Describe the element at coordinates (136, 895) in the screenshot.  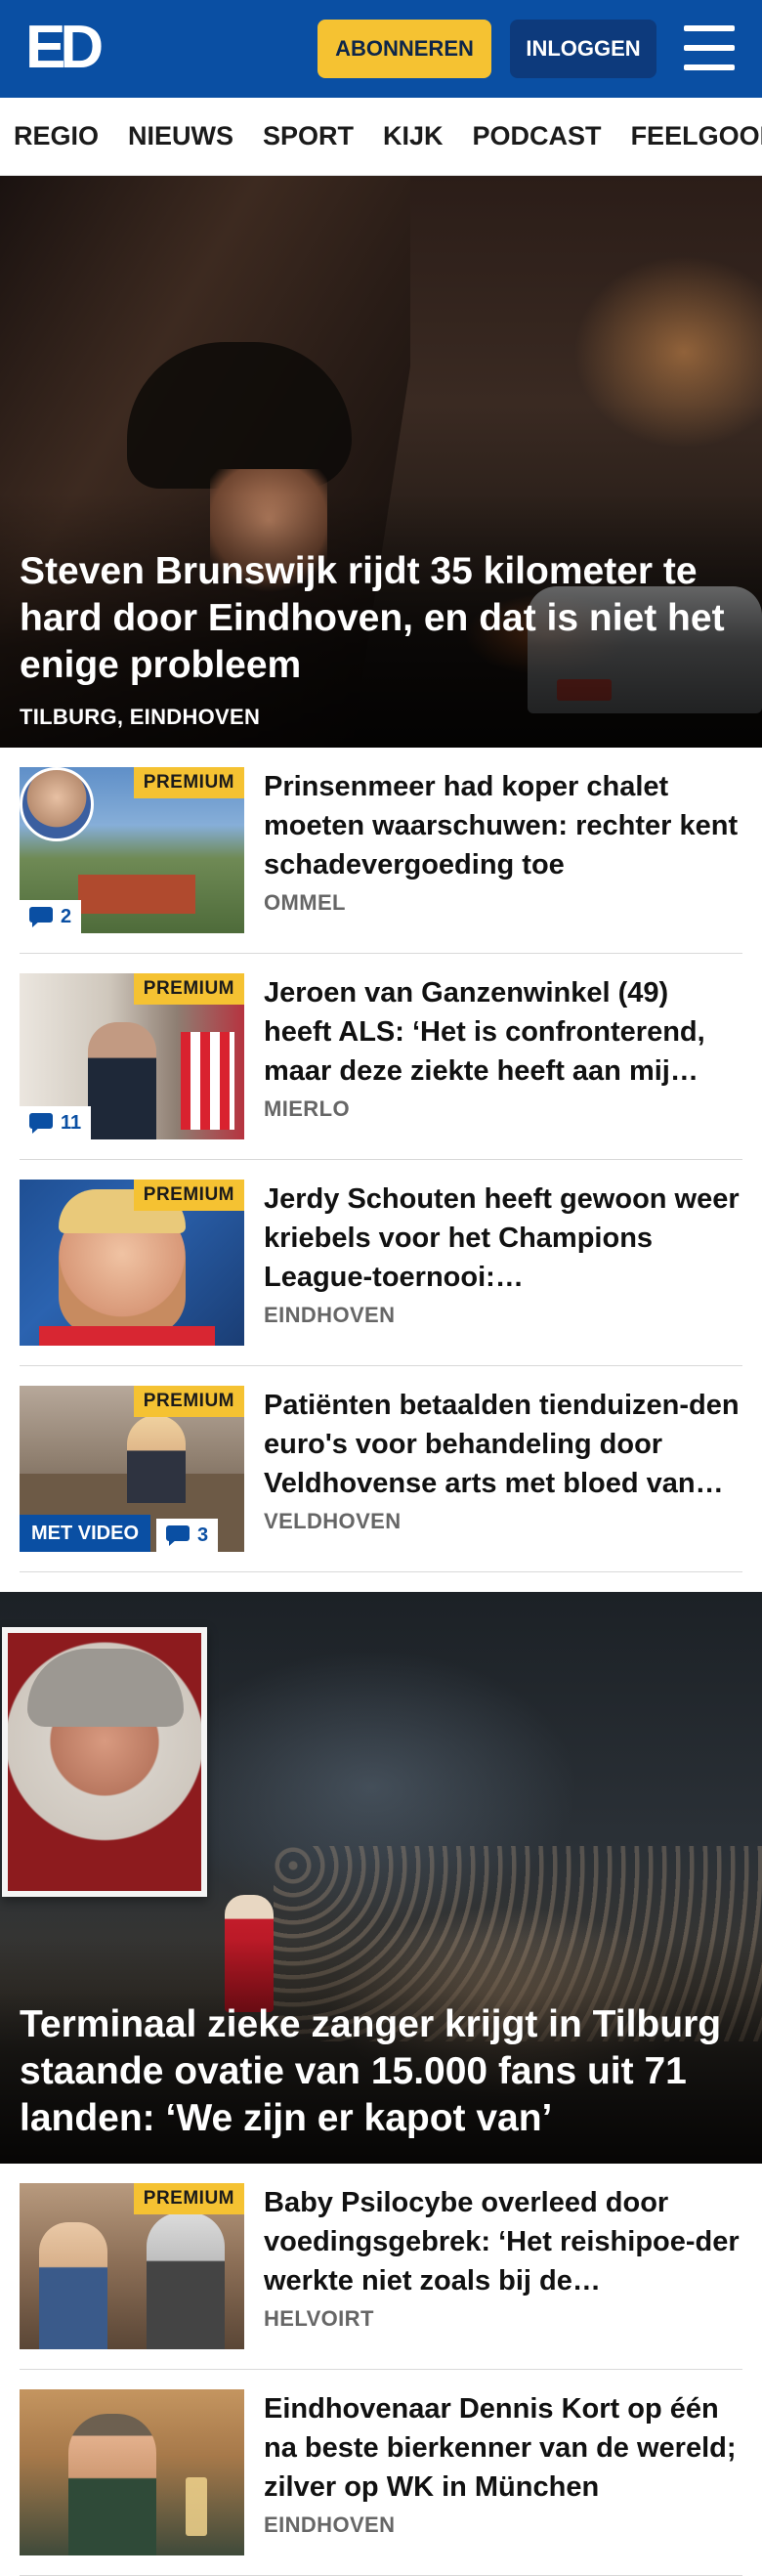
I see `thumbnail-chalet` at that location.